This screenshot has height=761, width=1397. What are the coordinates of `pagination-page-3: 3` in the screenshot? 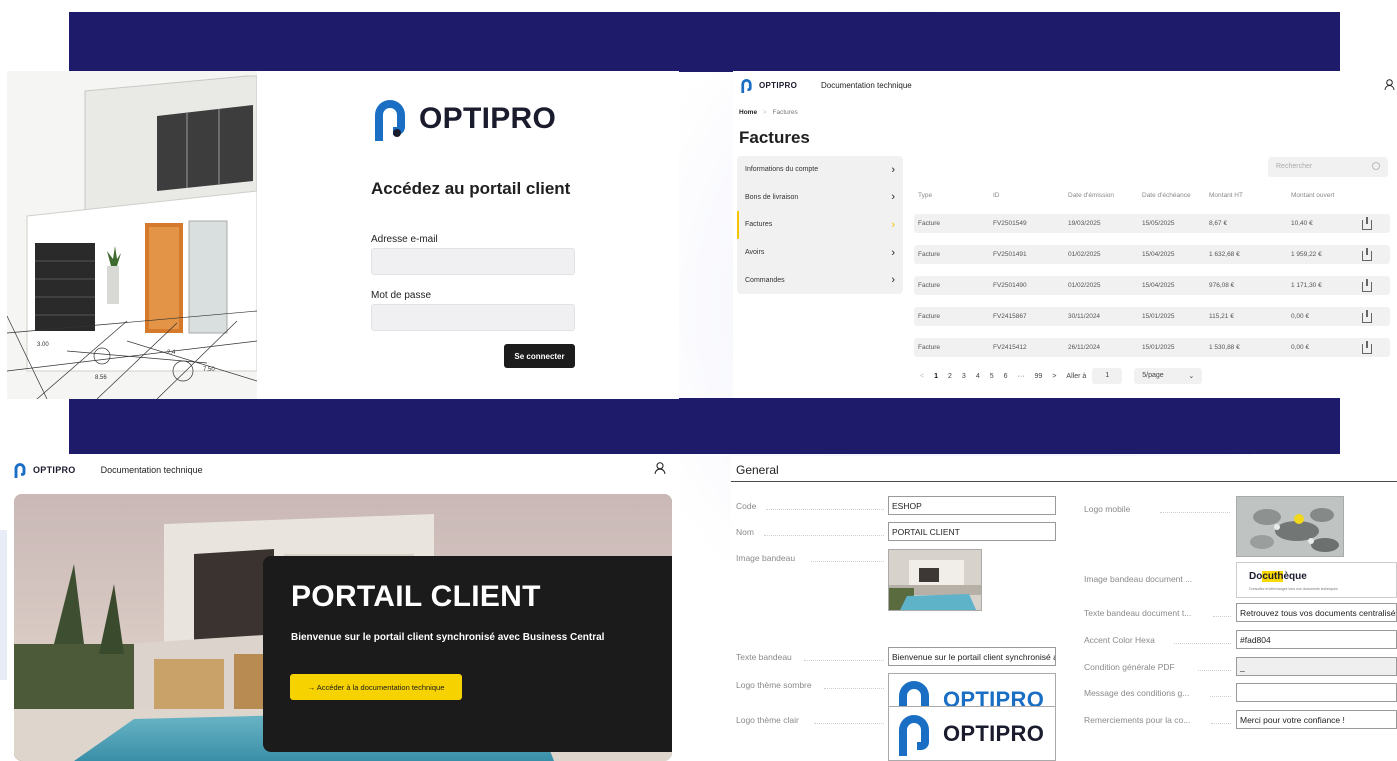 It's located at (964, 376).